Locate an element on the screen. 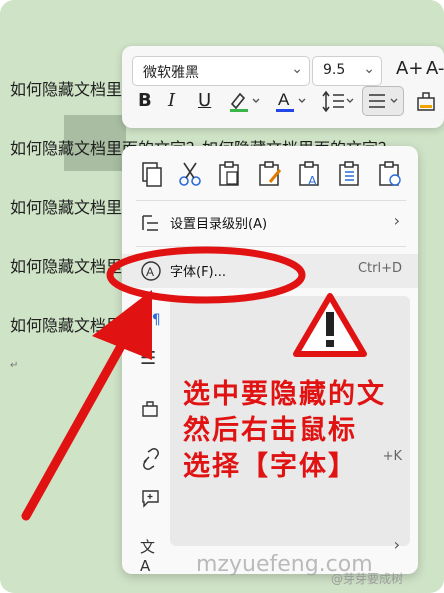 The width and height of the screenshot is (444, 593). arrow-shaft is located at coordinates (78, 423).